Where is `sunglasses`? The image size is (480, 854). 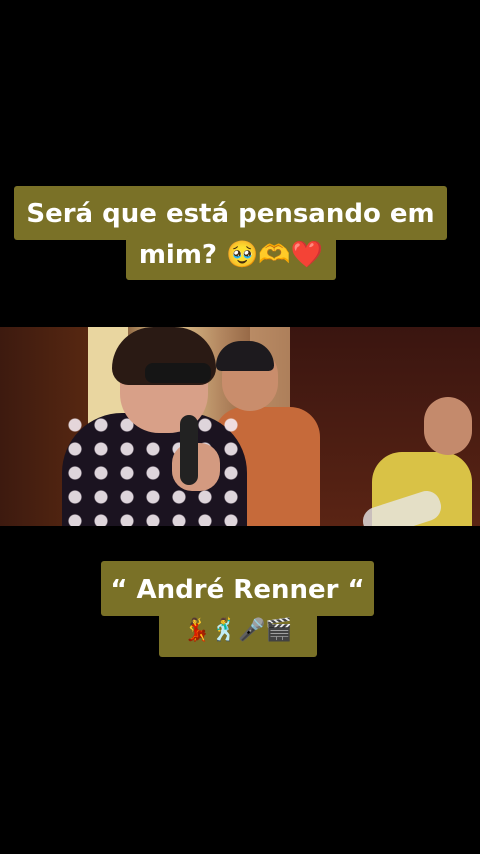 sunglasses is located at coordinates (178, 373).